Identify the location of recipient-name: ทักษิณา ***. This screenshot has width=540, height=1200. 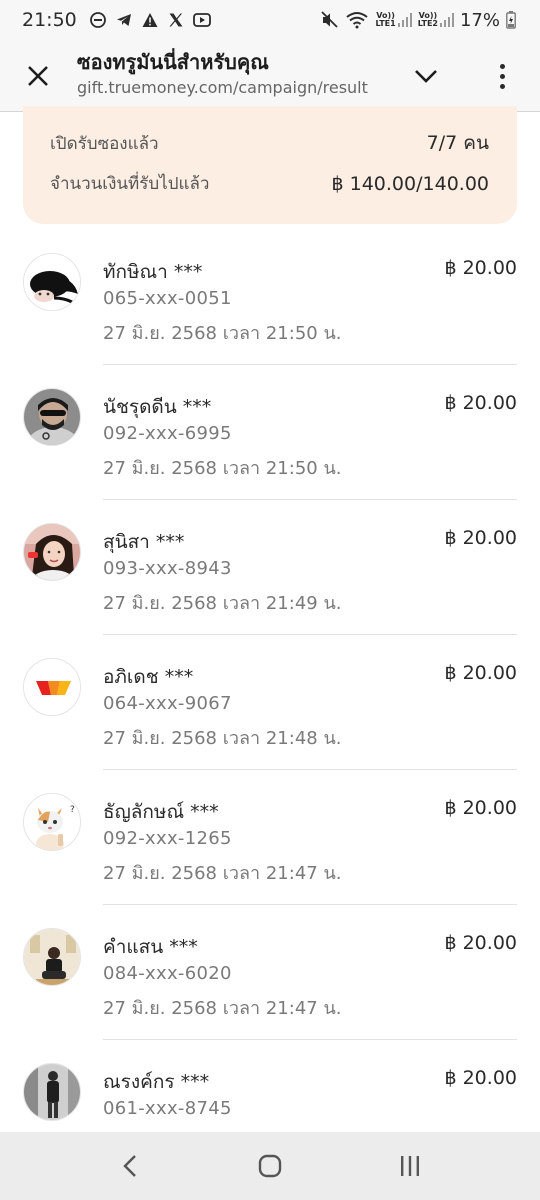
(153, 272).